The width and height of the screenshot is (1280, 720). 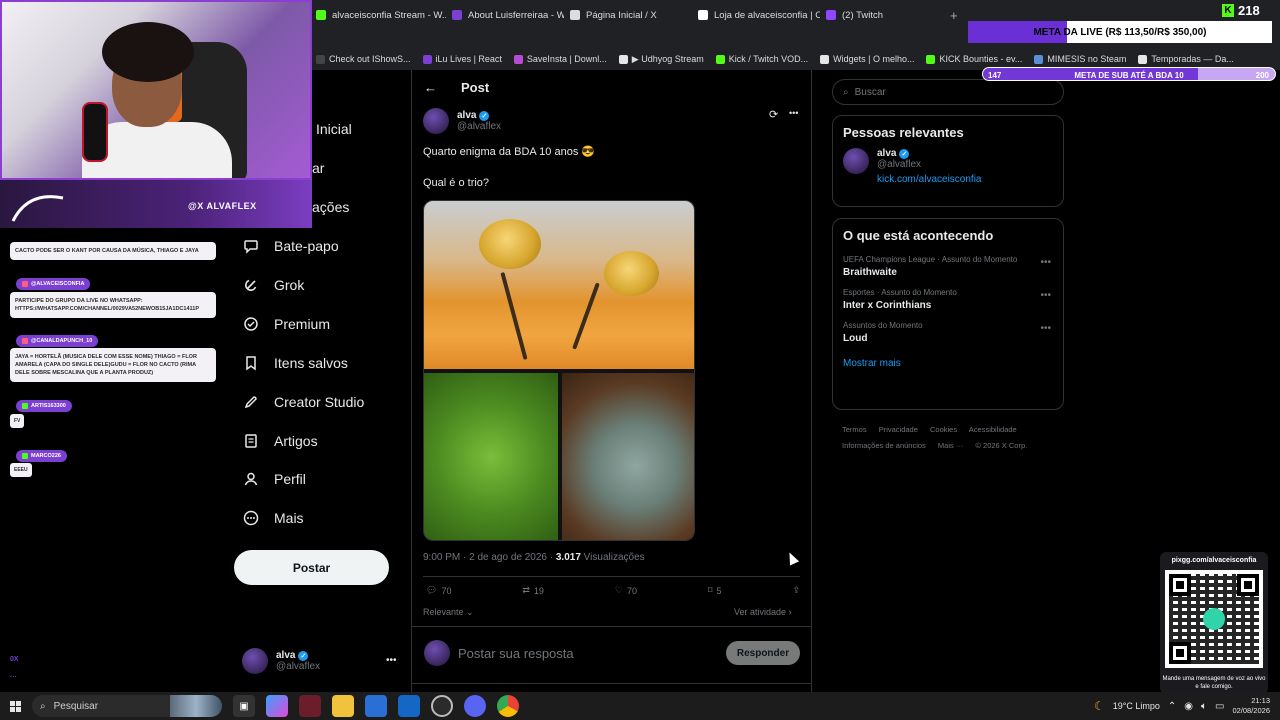 What do you see at coordinates (286, 324) in the screenshot?
I see `sidebar-item-premium: Premium` at bounding box center [286, 324].